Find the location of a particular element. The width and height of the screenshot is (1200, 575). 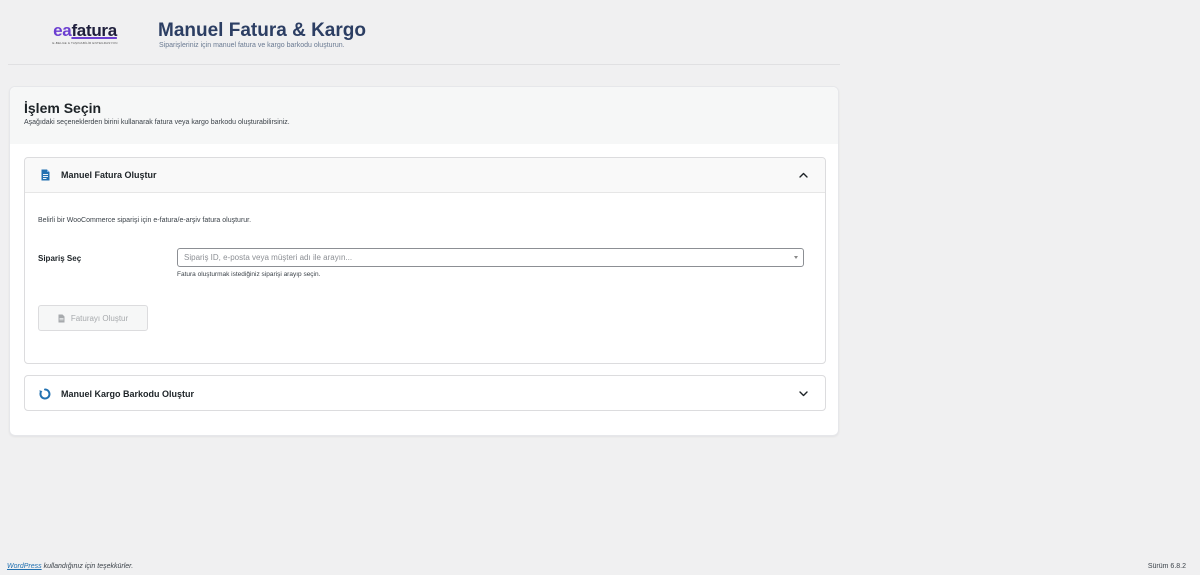

wordpress-link: WordPress is located at coordinates (24, 566).